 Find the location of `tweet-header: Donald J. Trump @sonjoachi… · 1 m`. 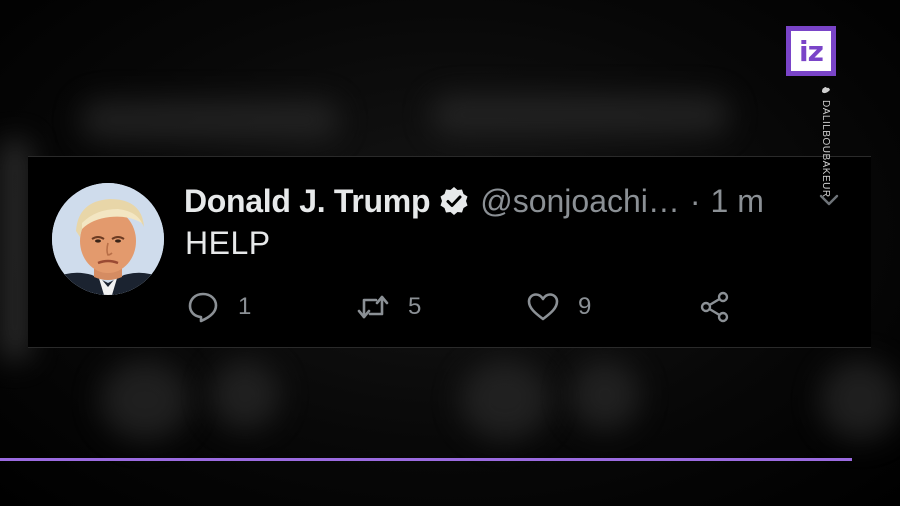

tweet-header: Donald J. Trump @sonjoachi… · 1 m is located at coordinates (474, 201).